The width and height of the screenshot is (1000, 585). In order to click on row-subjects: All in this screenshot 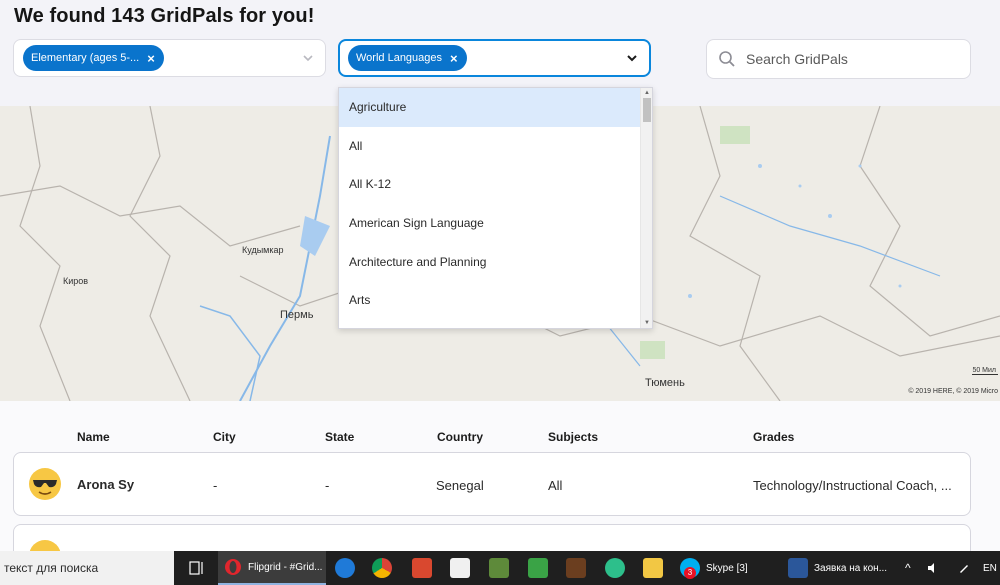, I will do `click(555, 485)`.